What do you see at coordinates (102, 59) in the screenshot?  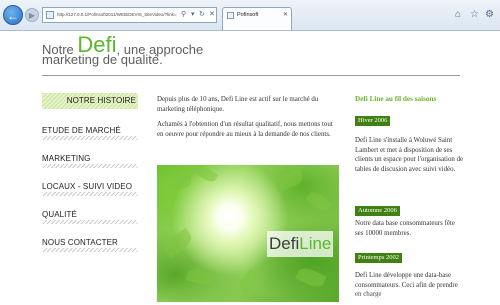 I see `title-line2: marketing de qualité.` at bounding box center [102, 59].